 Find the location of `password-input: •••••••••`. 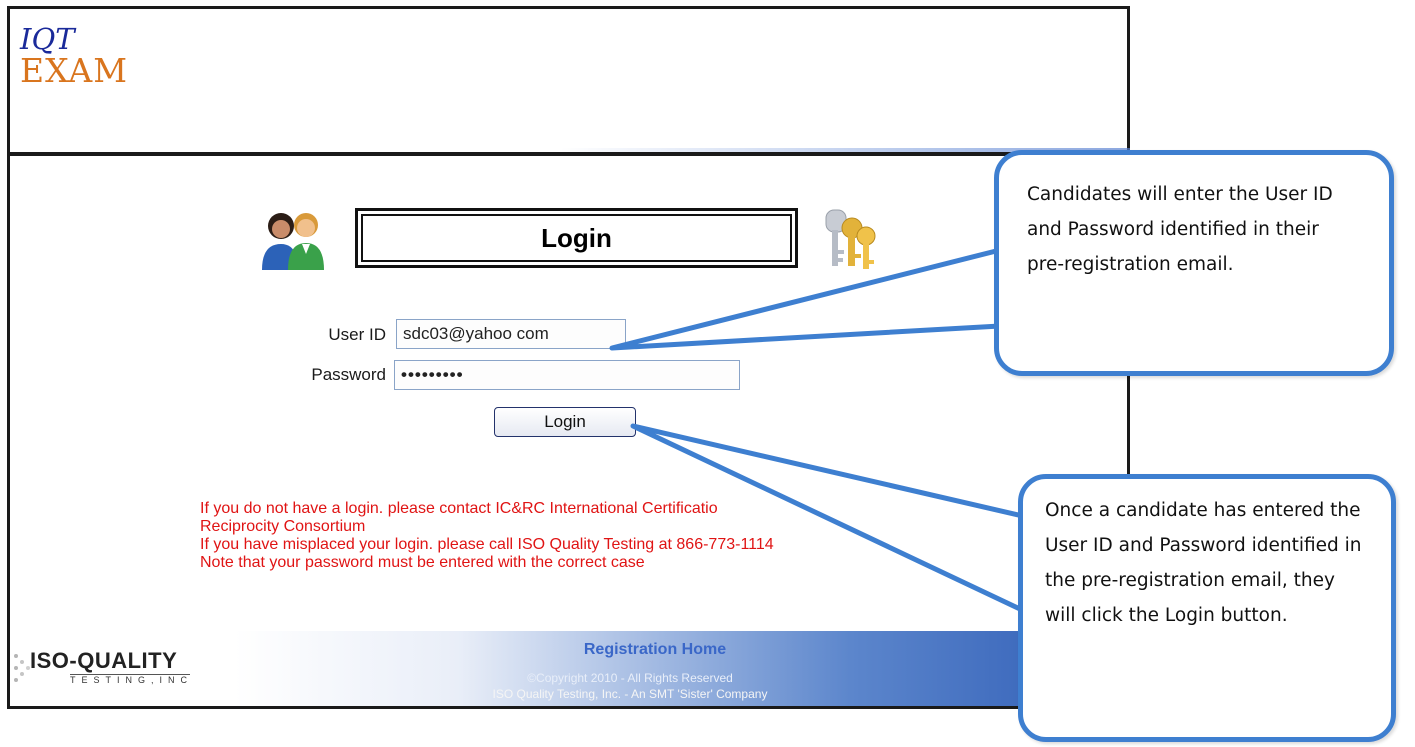

password-input: ••••••••• is located at coordinates (567, 375).